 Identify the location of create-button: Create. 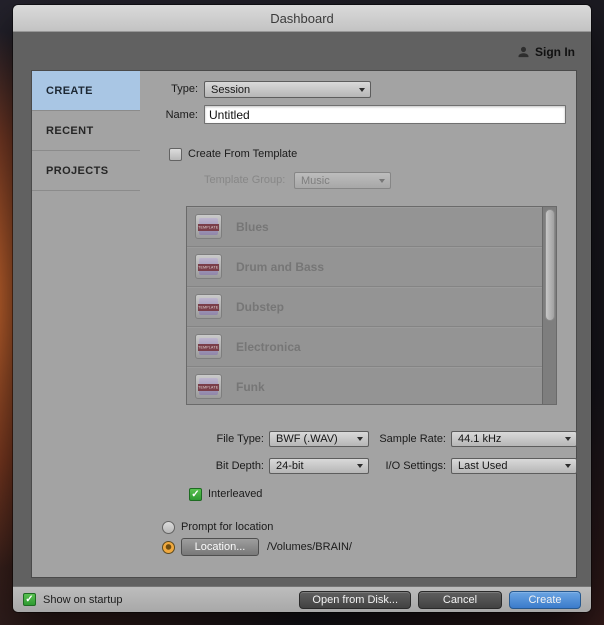
(545, 599).